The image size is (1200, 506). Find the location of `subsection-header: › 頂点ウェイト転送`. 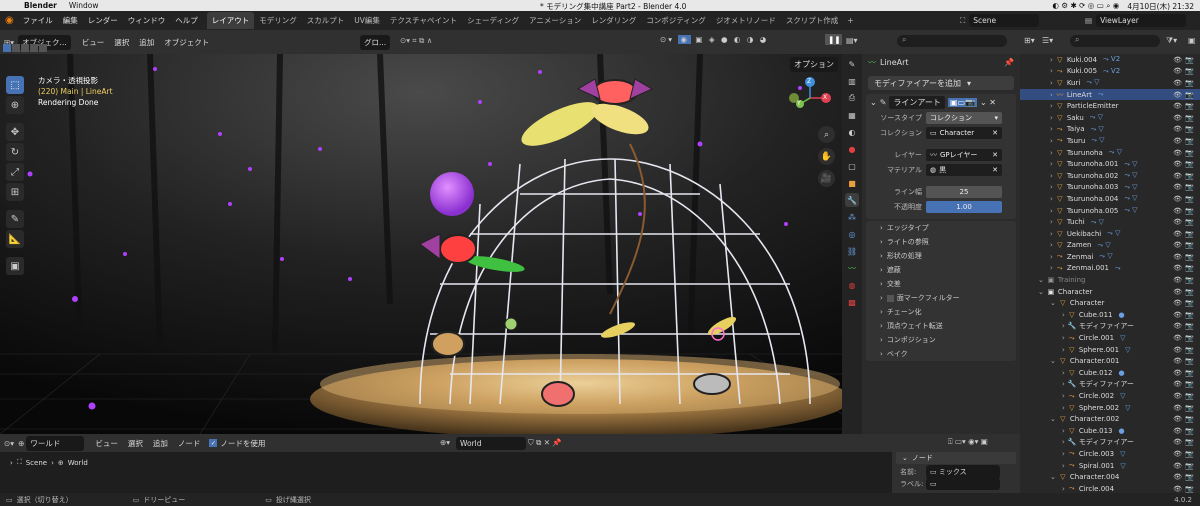

subsection-header: › 頂点ウェイト転送 is located at coordinates (941, 326).